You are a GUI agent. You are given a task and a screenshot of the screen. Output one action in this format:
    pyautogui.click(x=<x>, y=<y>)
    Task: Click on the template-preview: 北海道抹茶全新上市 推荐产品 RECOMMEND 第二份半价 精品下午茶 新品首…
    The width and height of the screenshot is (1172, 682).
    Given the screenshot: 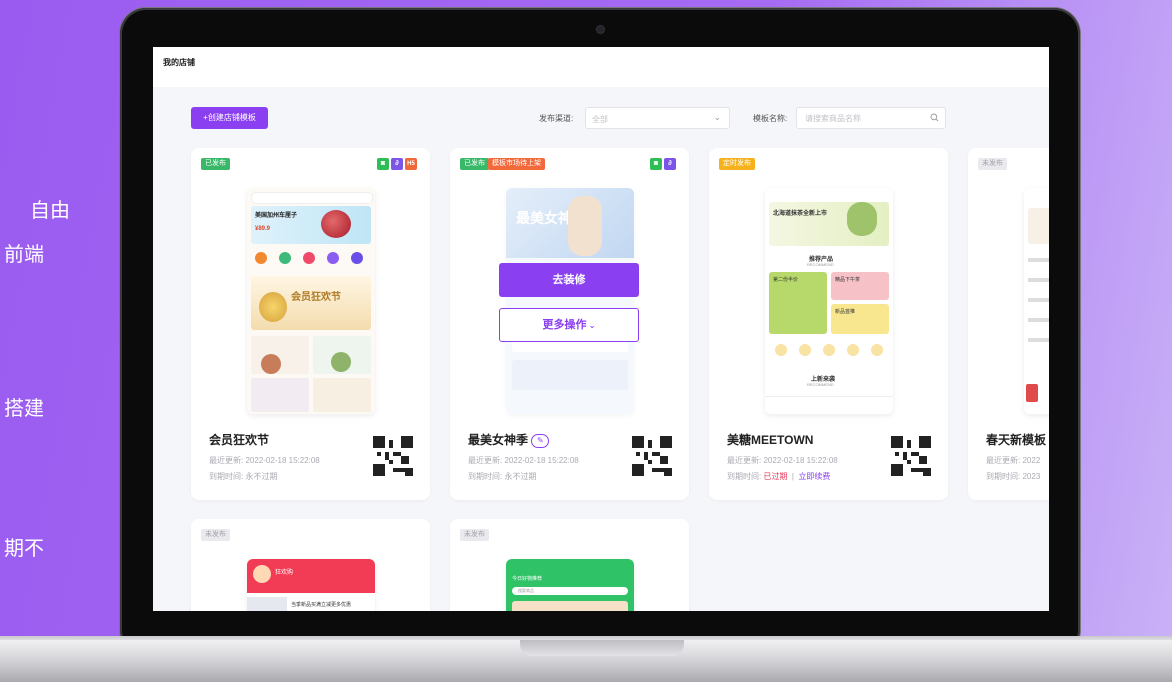 What is the action you would take?
    pyautogui.click(x=829, y=301)
    